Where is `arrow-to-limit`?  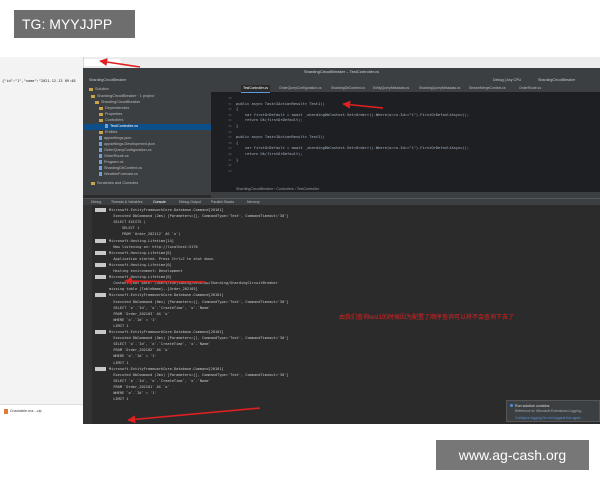
arrow-to-limit is located at coordinates (194, 415).